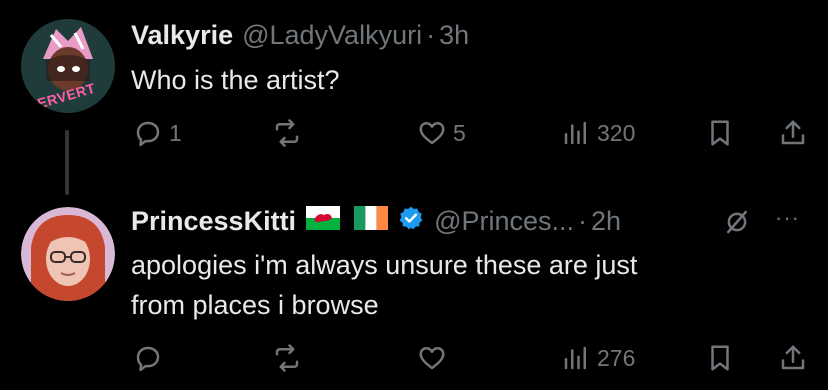  What do you see at coordinates (213, 221) in the screenshot?
I see `display-name: PrincessKitti` at bounding box center [213, 221].